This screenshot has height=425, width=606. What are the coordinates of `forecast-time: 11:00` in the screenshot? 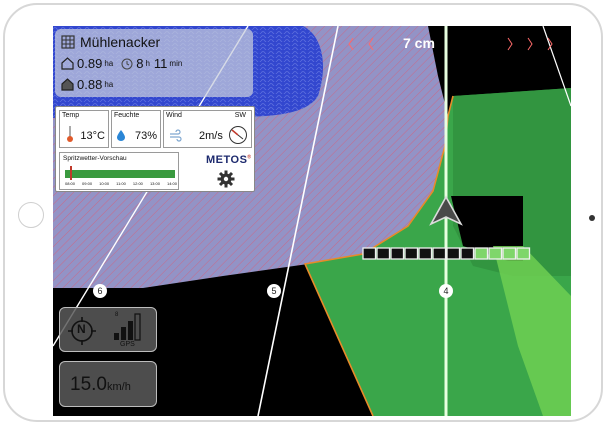 It's located at (121, 183).